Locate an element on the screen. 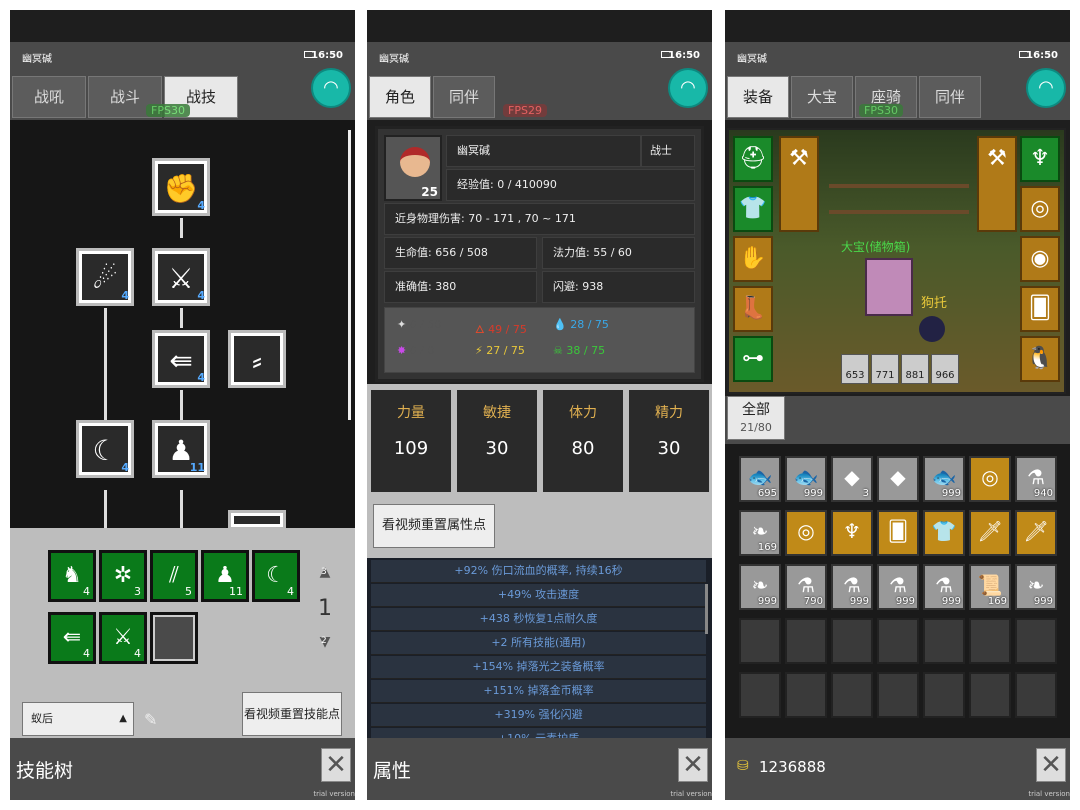  tab-war-cry: 战吼 is located at coordinates (49, 97).